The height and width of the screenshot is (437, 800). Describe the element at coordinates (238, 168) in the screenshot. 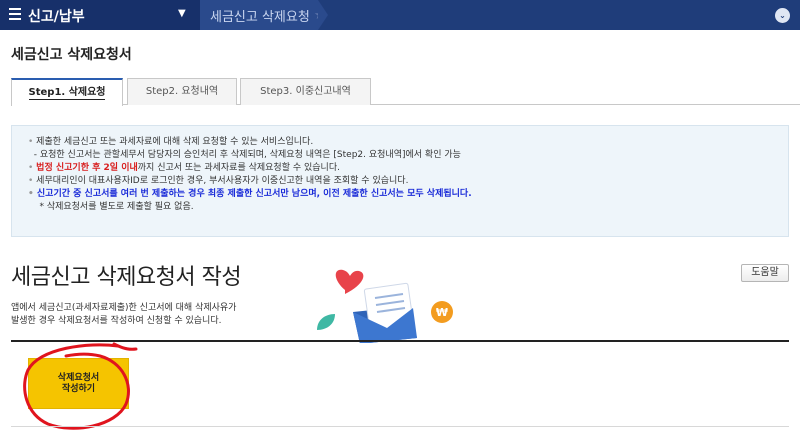

I see `info-text: 까지 신고서 또는 과세자료를 삭제요청할 수 있습니다.` at that location.